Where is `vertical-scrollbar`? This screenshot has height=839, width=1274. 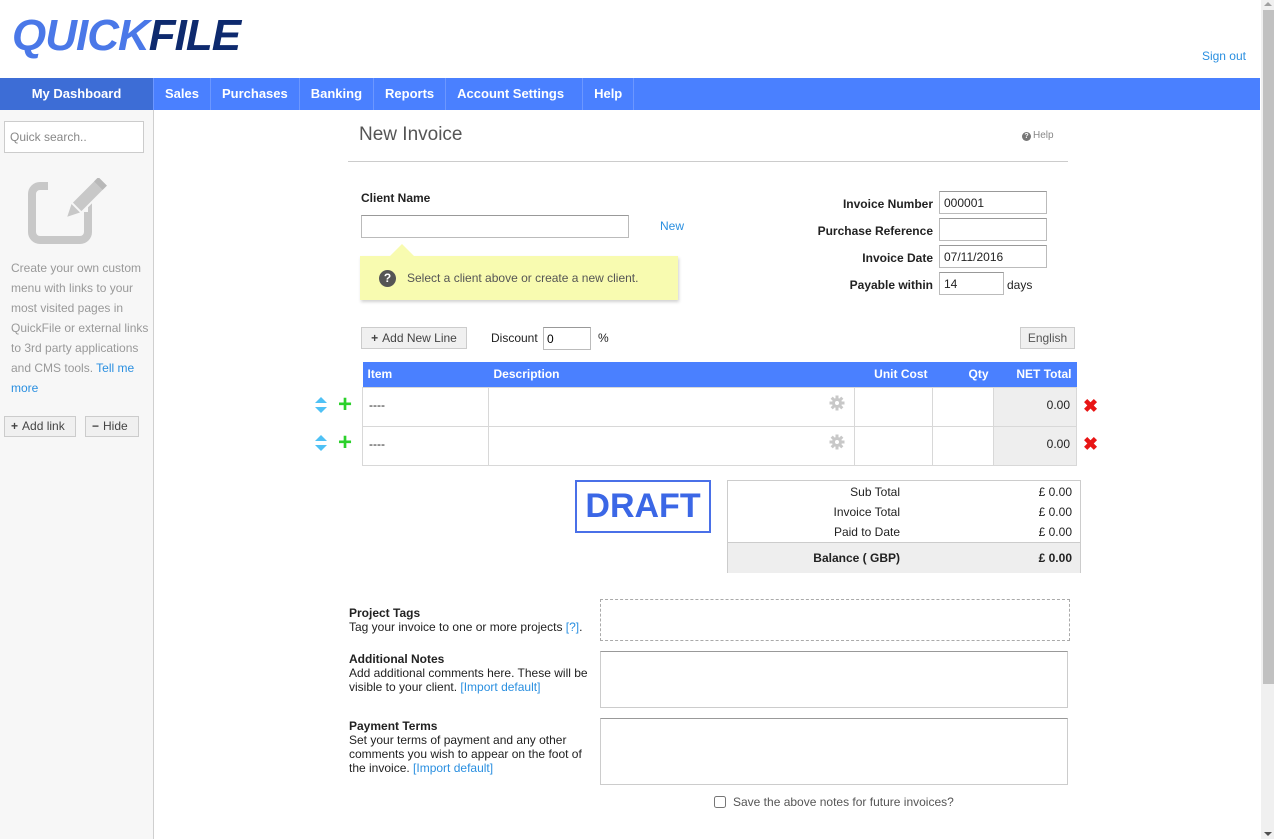 vertical-scrollbar is located at coordinates (1267, 419).